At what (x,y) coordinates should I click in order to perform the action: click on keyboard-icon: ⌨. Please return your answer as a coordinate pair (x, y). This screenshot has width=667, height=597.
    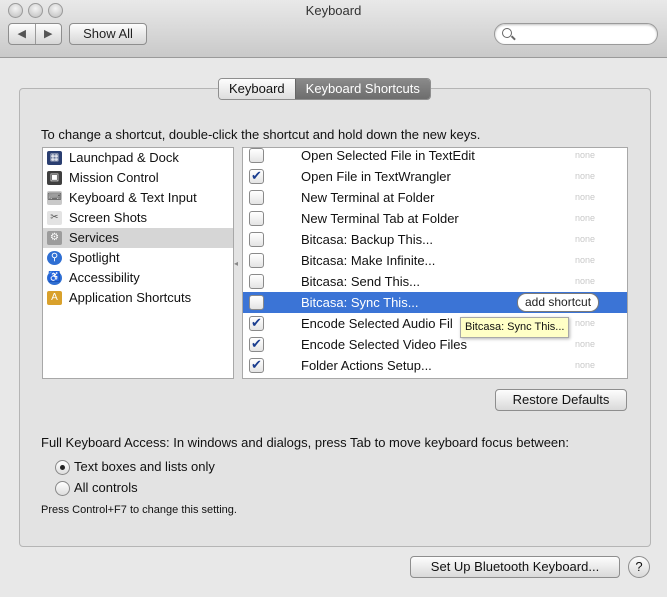
    Looking at the image, I should click on (54, 198).